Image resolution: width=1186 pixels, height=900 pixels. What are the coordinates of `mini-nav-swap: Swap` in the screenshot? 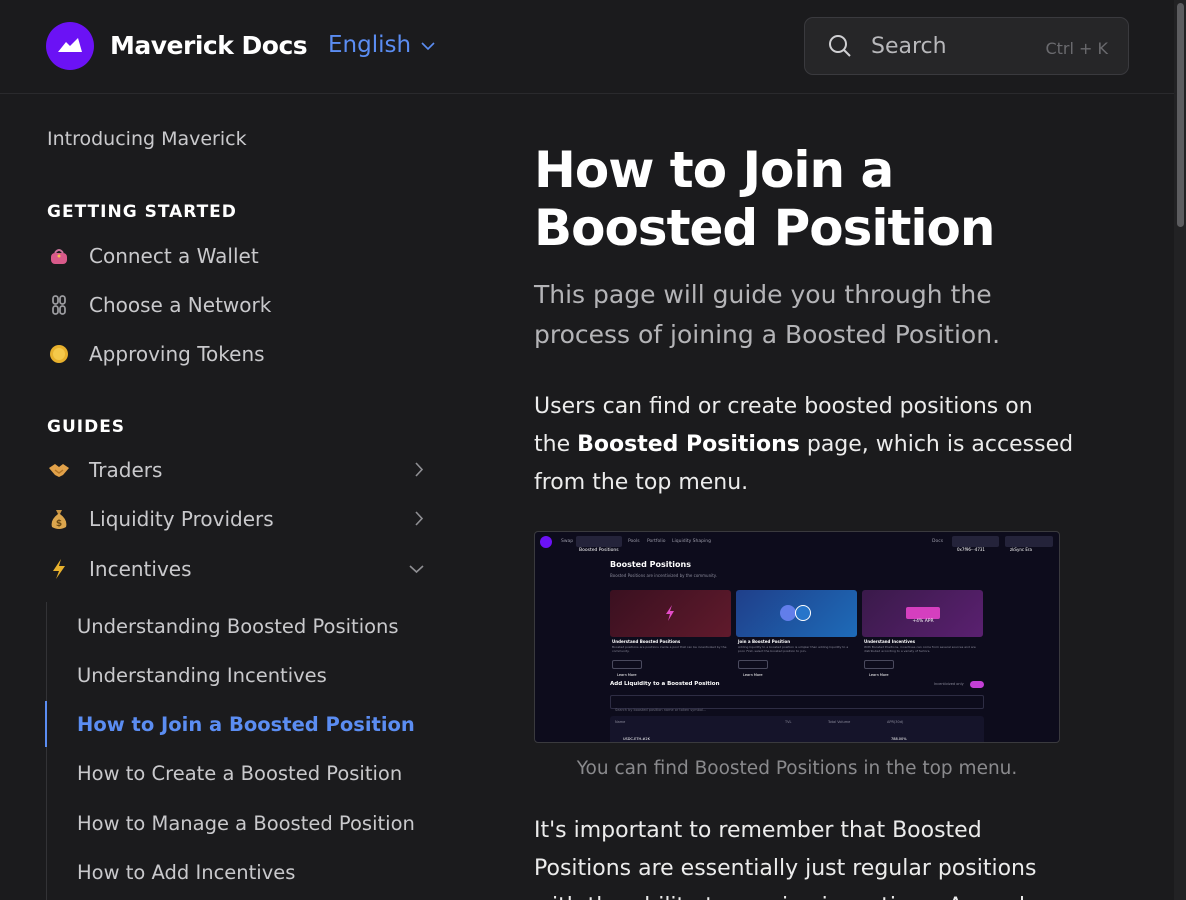 It's located at (567, 541).